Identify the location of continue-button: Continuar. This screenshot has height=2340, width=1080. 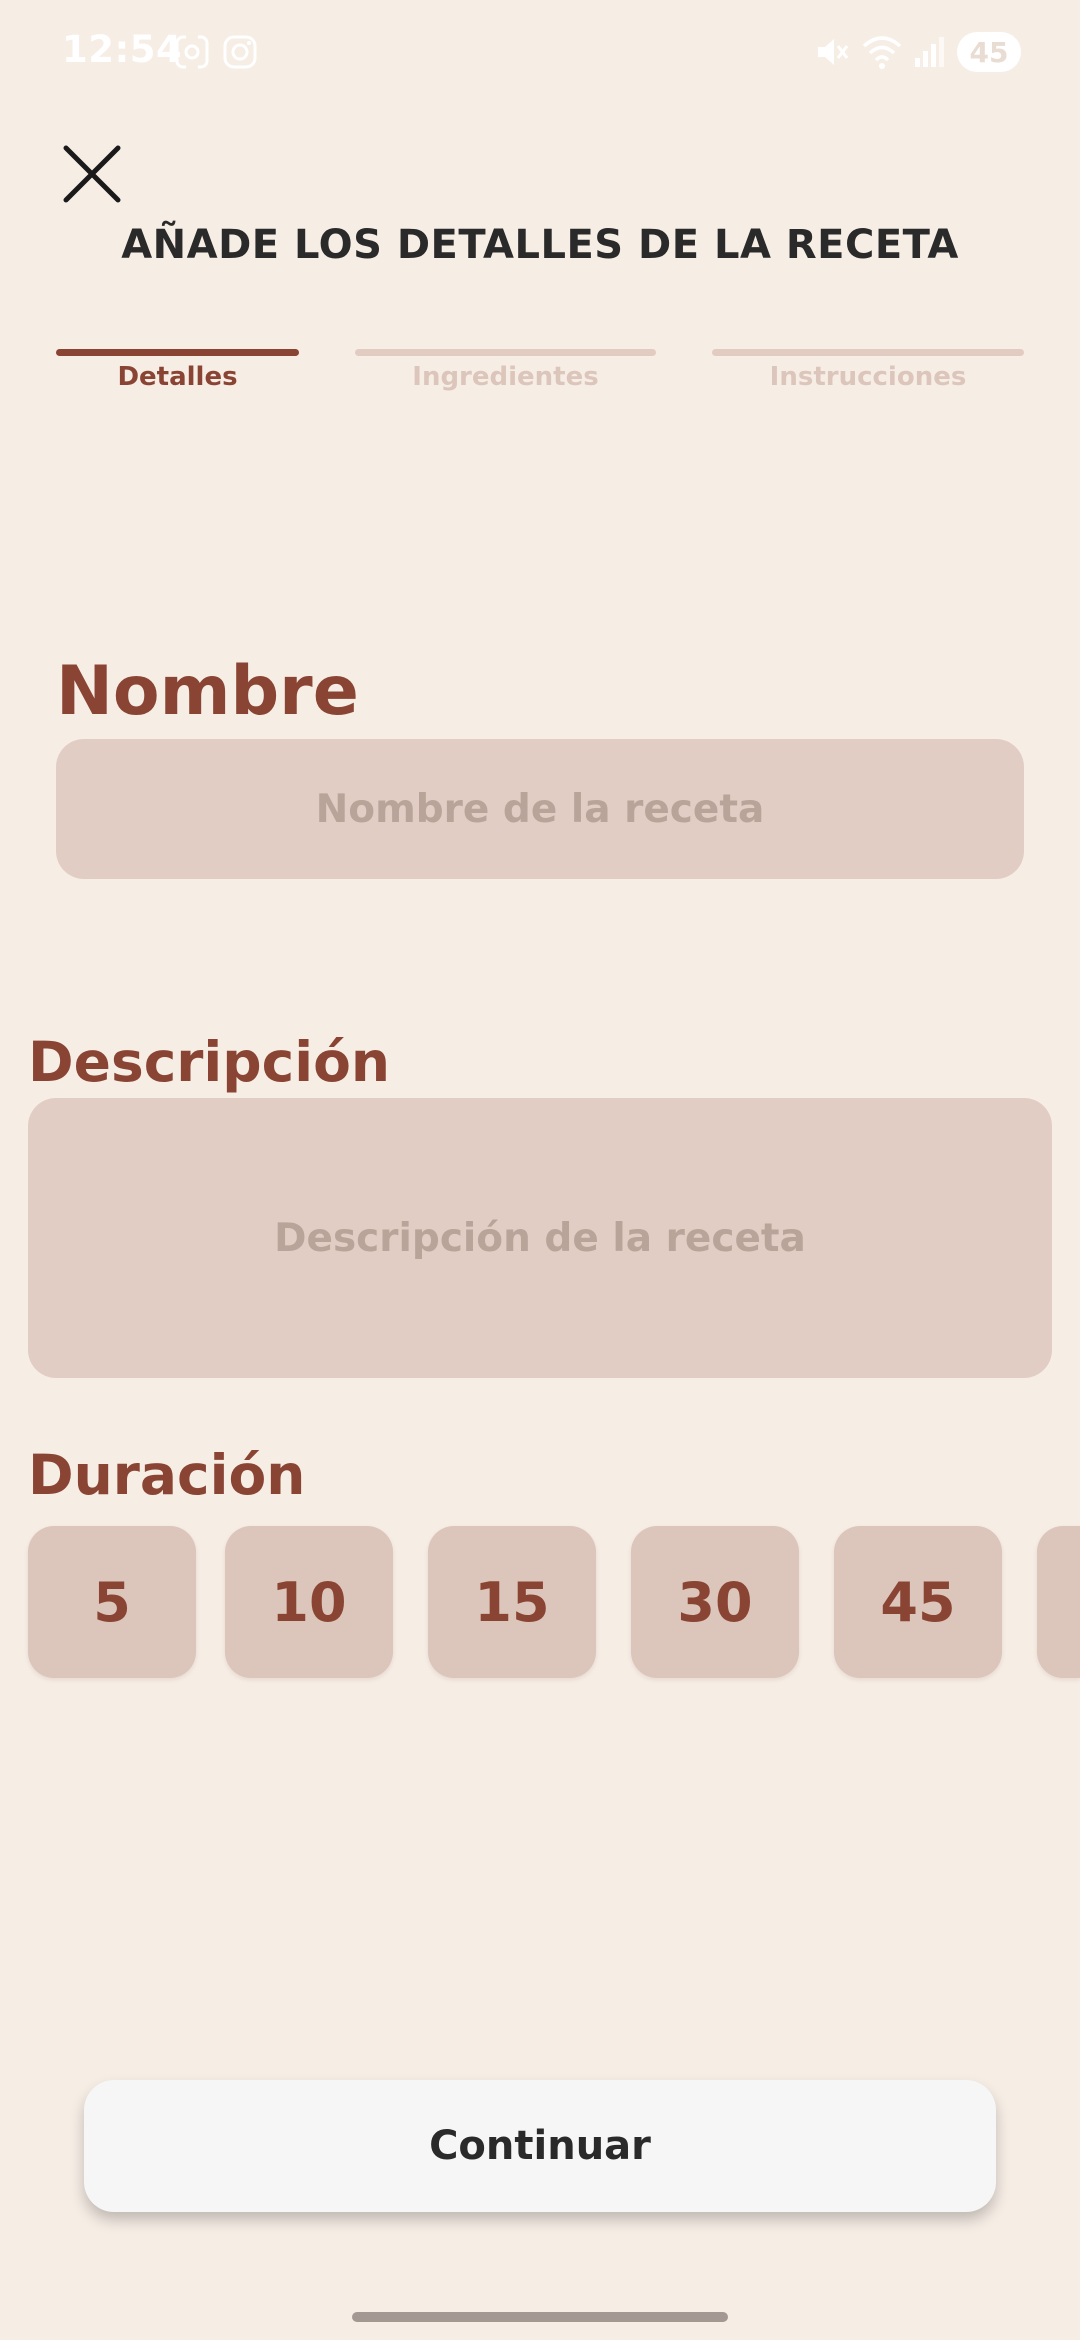
(540, 2146).